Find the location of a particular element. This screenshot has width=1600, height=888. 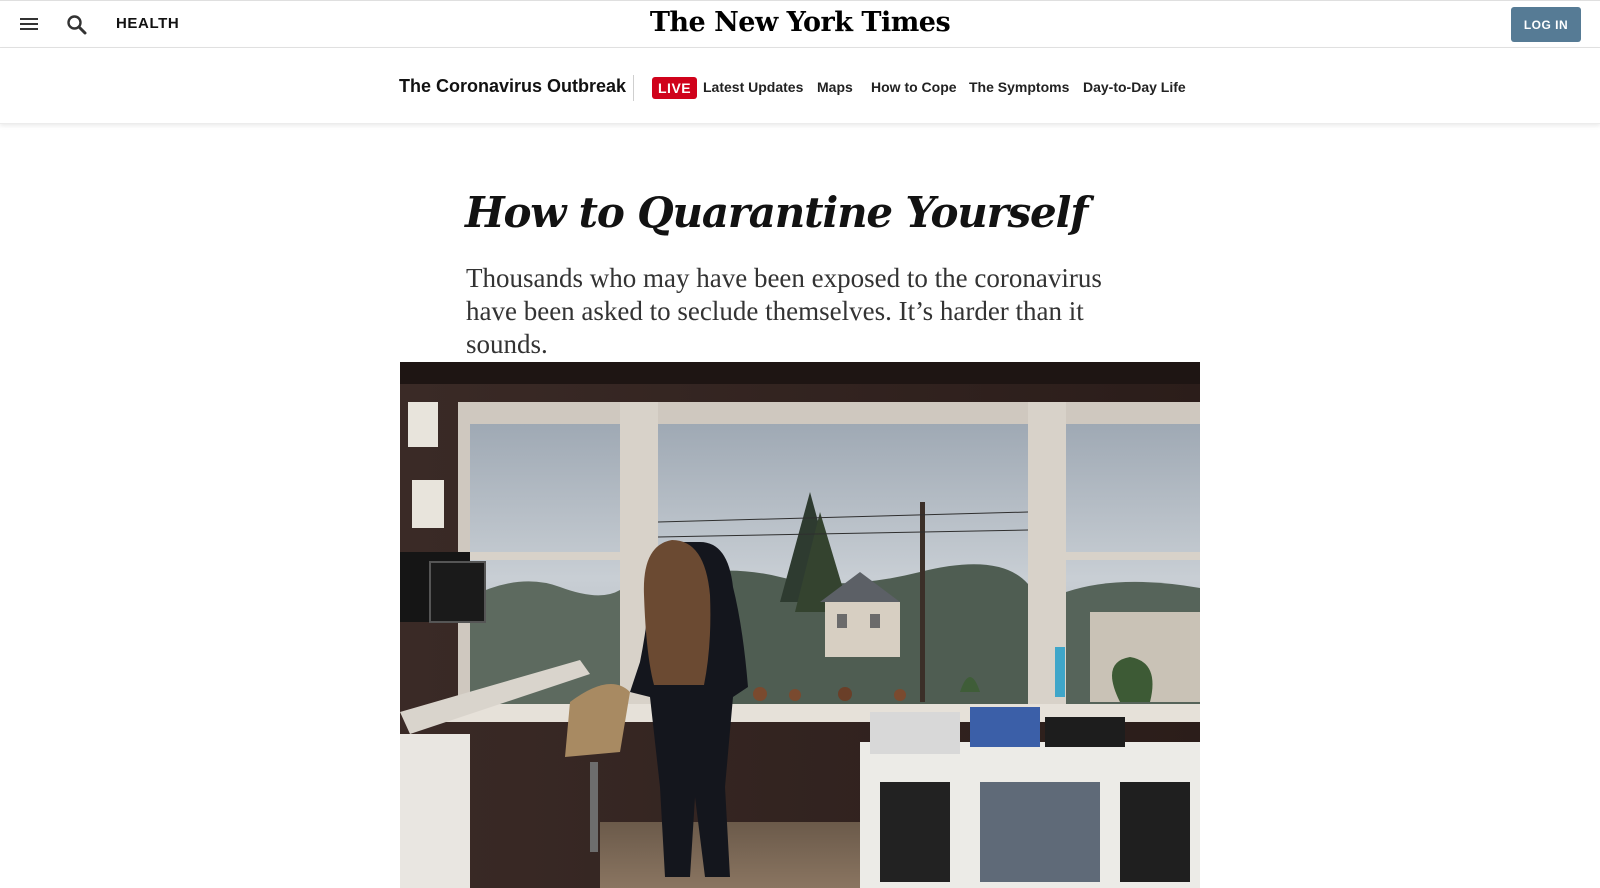

section-link-health: HEALTH is located at coordinates (147, 23).